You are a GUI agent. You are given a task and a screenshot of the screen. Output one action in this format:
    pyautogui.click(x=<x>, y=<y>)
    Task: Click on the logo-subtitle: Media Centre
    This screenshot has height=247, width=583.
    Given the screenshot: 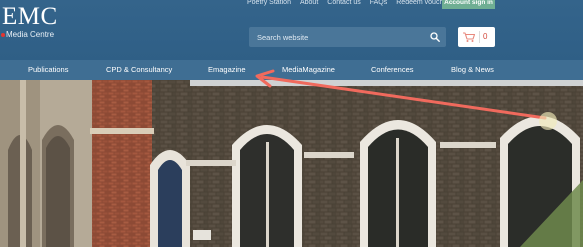 What is the action you would take?
    pyautogui.click(x=30, y=34)
    